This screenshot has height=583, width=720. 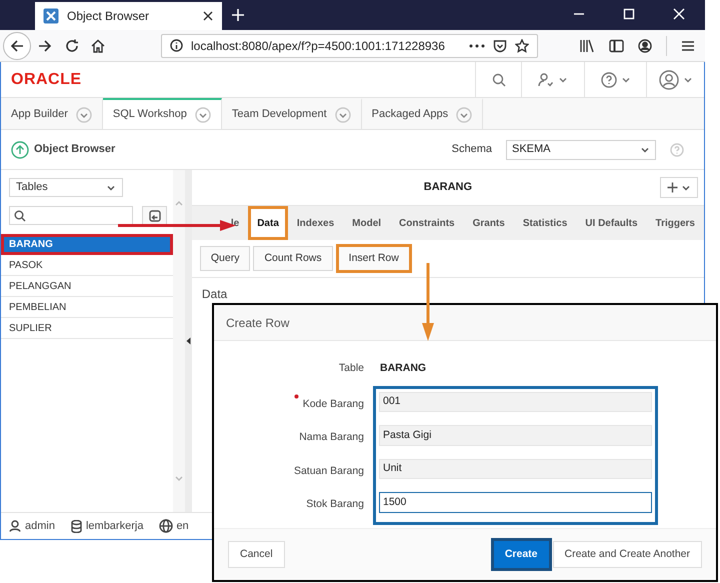 I want to click on object-type-select: Tables, so click(x=66, y=187).